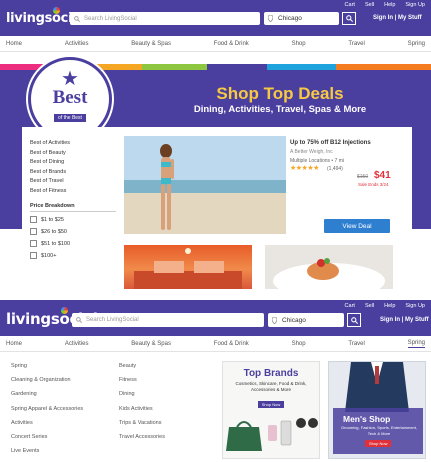  Describe the element at coordinates (357, 226) in the screenshot. I see `view-deal-button: View Deal` at that location.